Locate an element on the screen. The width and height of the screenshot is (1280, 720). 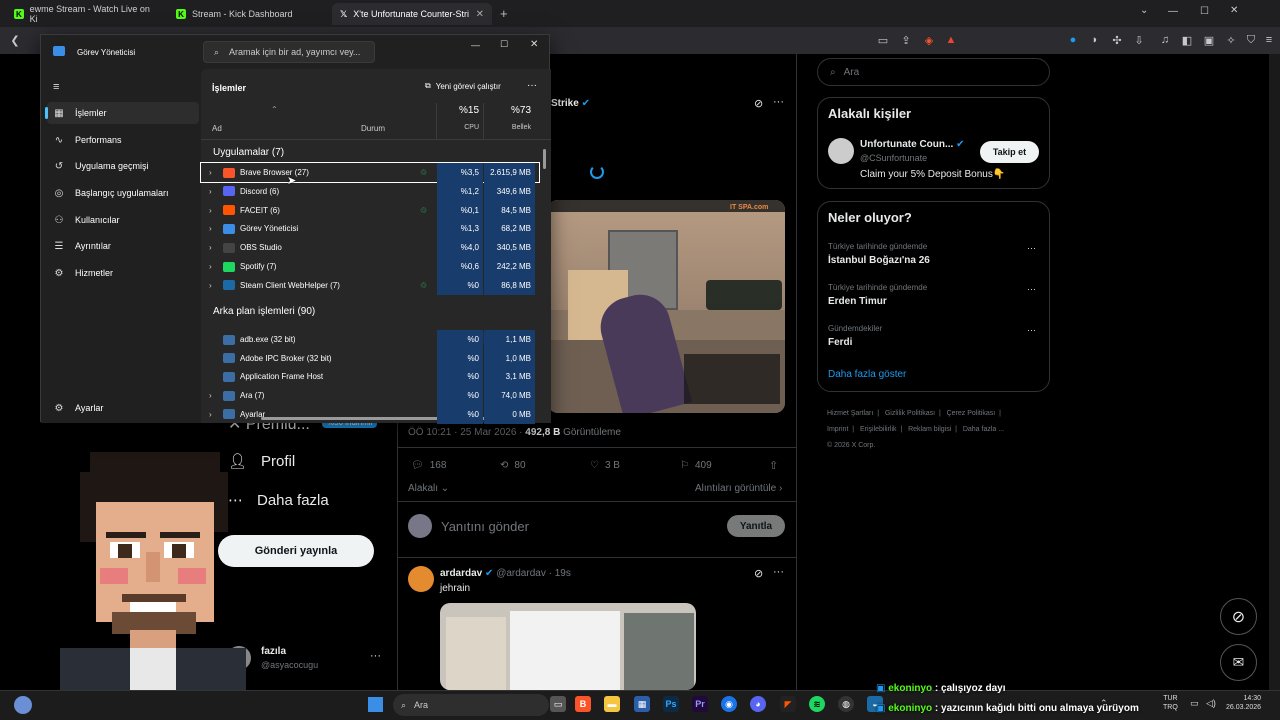
sort-relevant-dropdown: Alakalı ⌄ is located at coordinates (428, 488).